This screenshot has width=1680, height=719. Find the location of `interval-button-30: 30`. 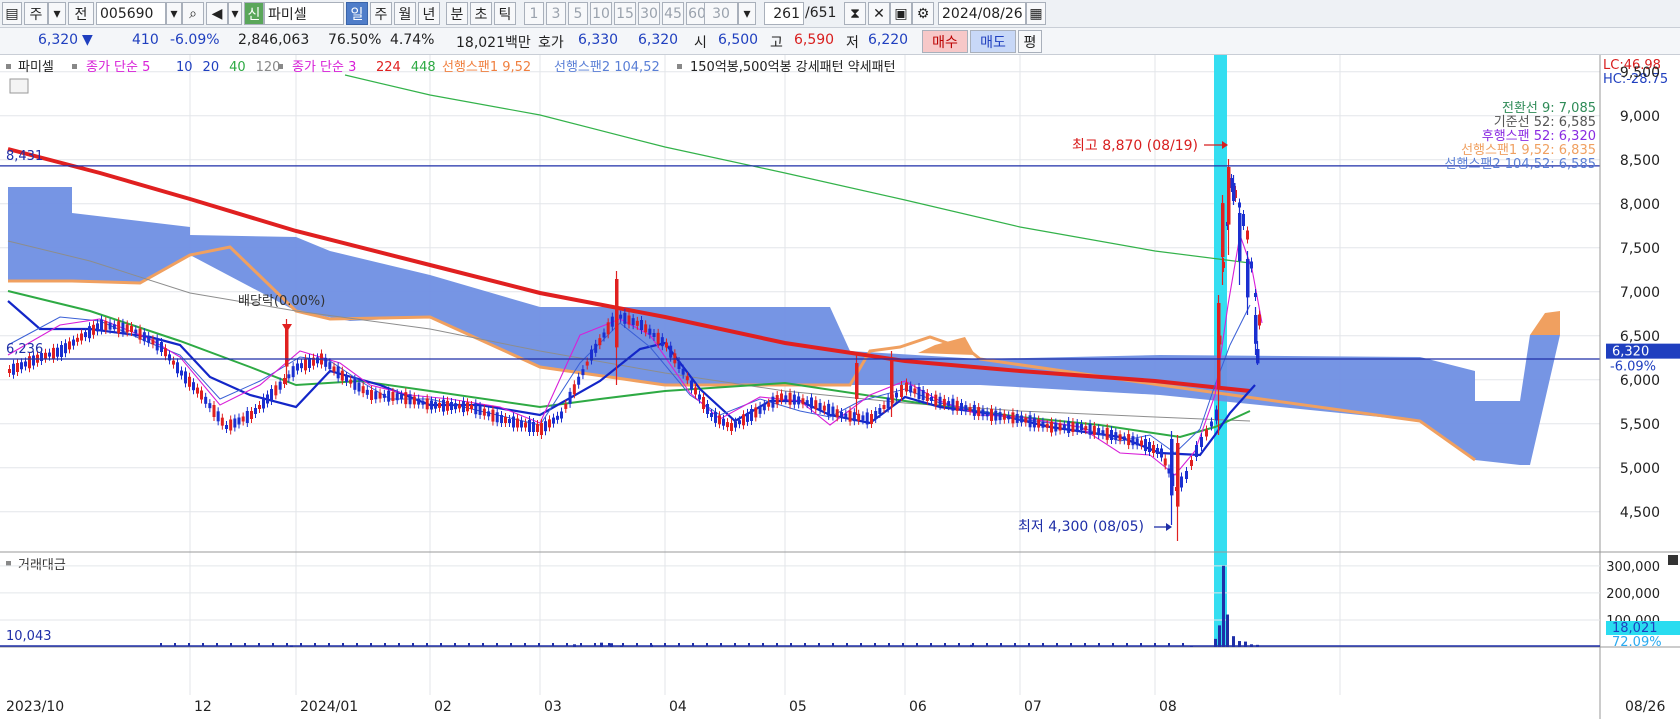

interval-button-30: 30 is located at coordinates (649, 13).